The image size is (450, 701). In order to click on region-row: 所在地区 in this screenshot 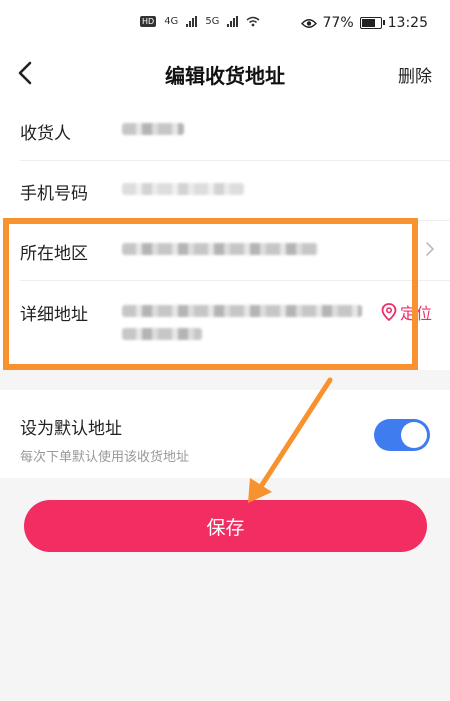, I will do `click(225, 250)`.